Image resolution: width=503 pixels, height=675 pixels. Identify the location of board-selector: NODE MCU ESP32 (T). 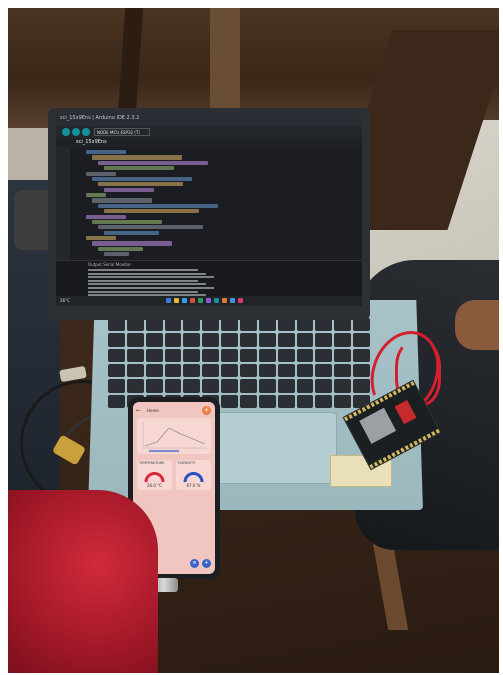
(122, 132).